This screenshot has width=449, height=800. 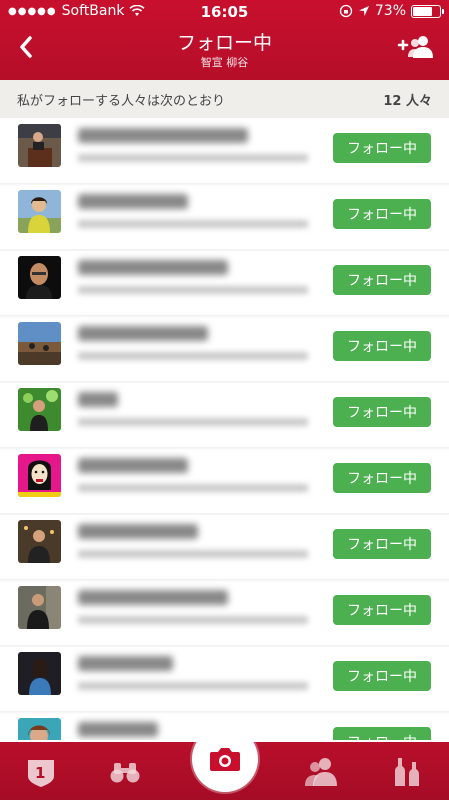 What do you see at coordinates (407, 771) in the screenshot?
I see `wine-bottles-icon` at bounding box center [407, 771].